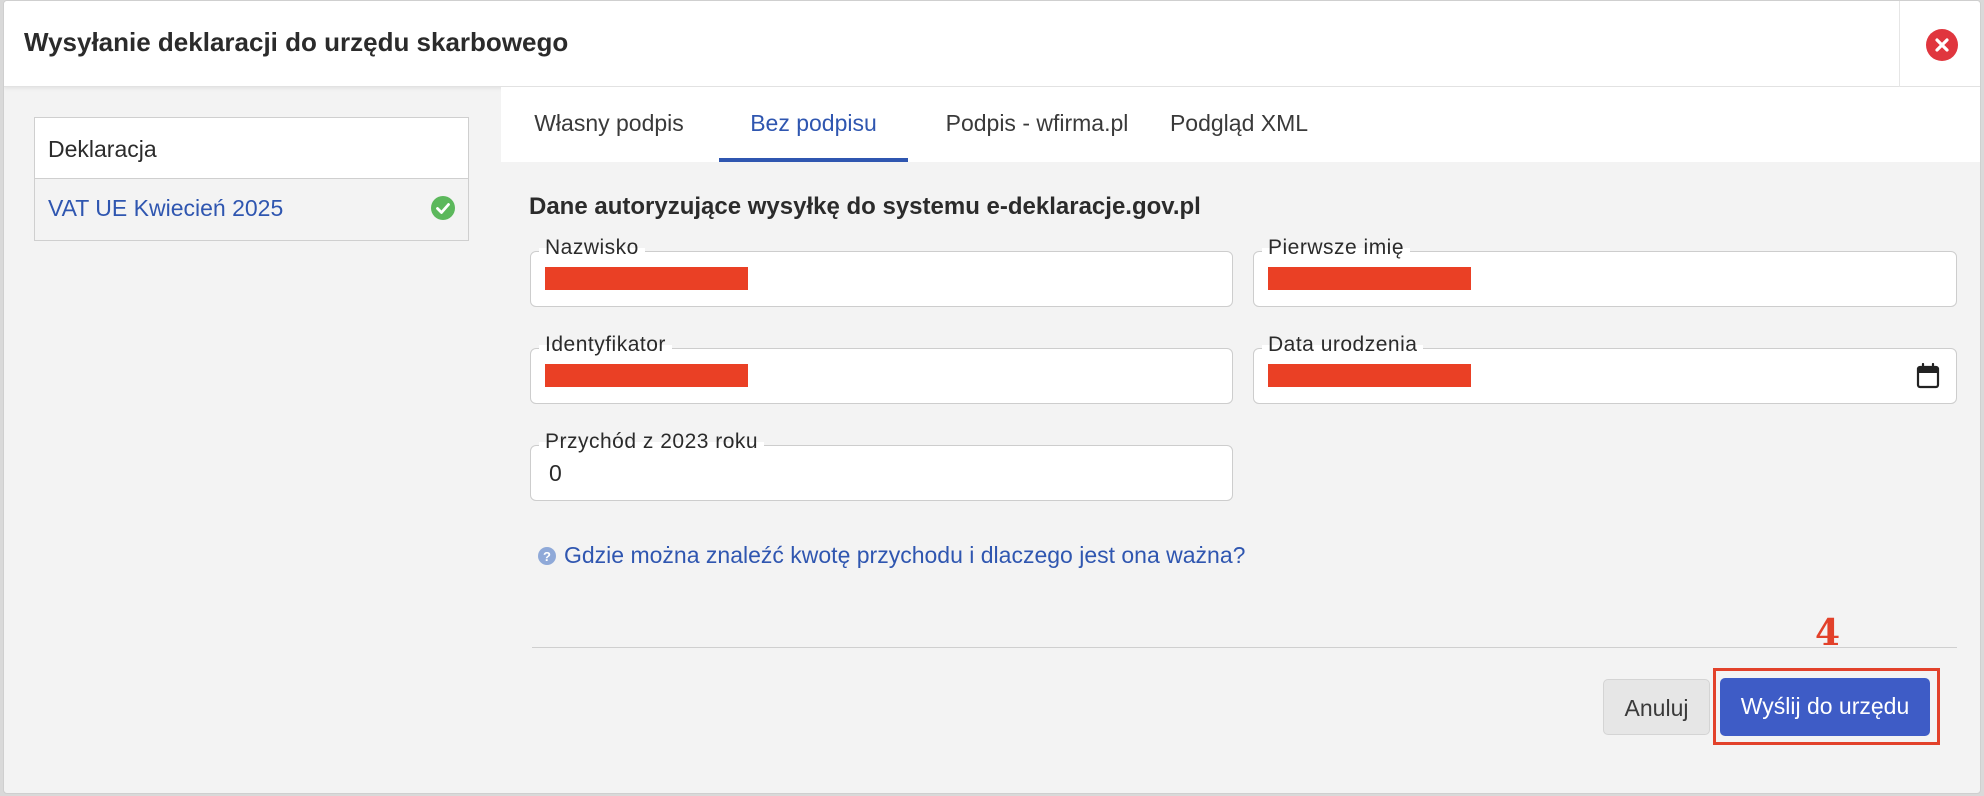  Describe the element at coordinates (1037, 124) in the screenshot. I see `tab-wfirma-signature: Podpis - wfirma.pl` at that location.